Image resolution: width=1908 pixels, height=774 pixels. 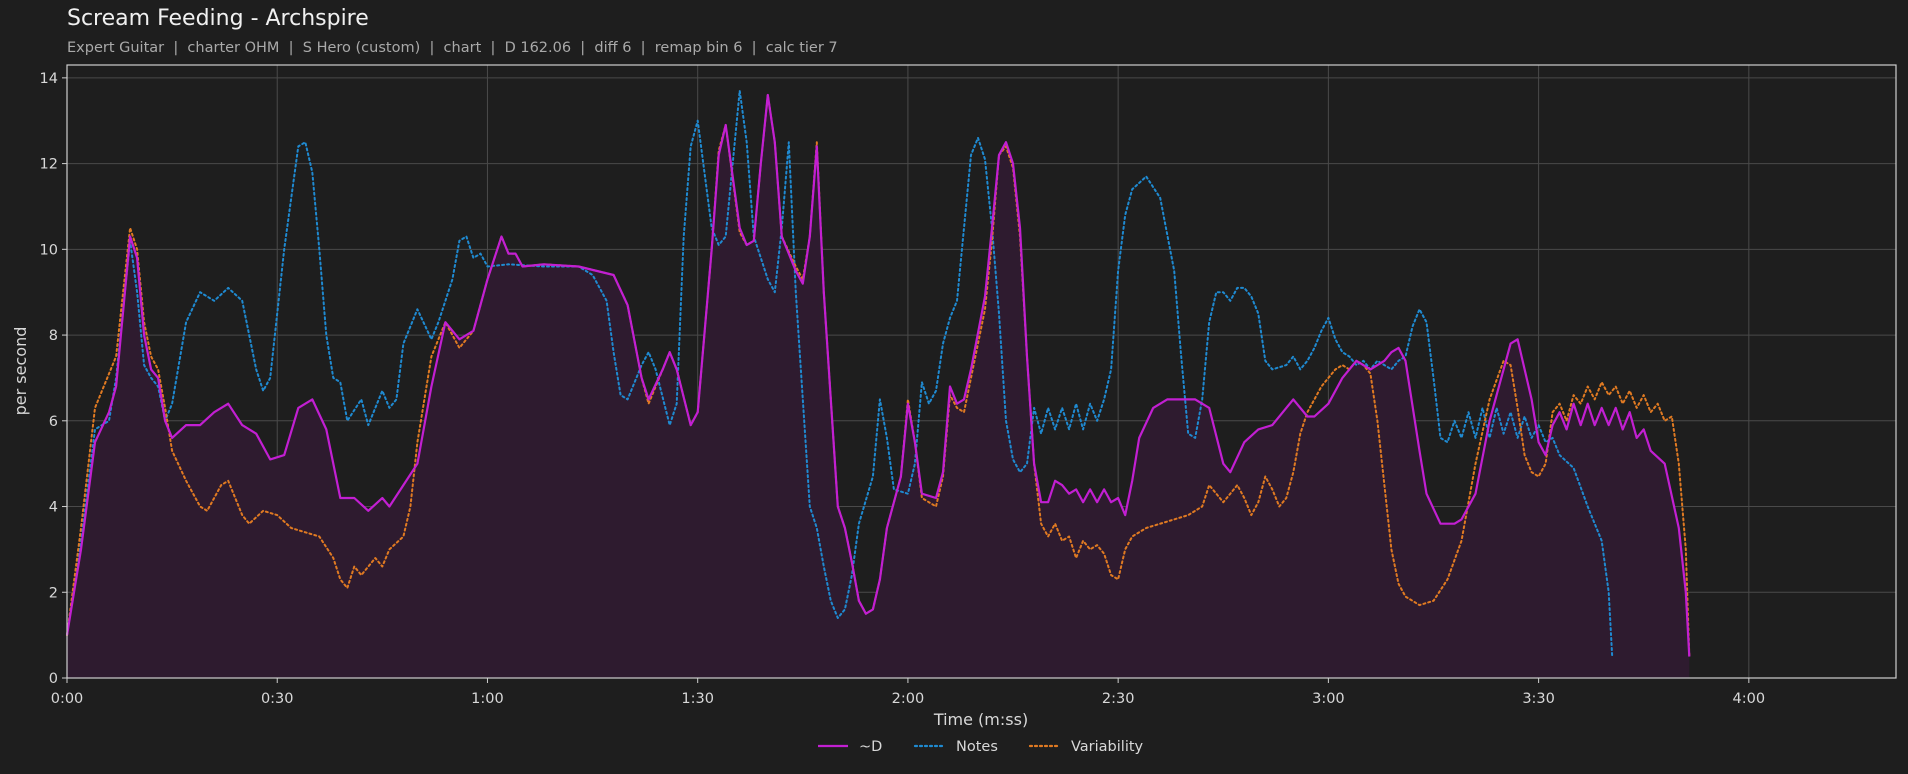 What do you see at coordinates (53, 422) in the screenshot?
I see `y-tick-label: 6` at bounding box center [53, 422].